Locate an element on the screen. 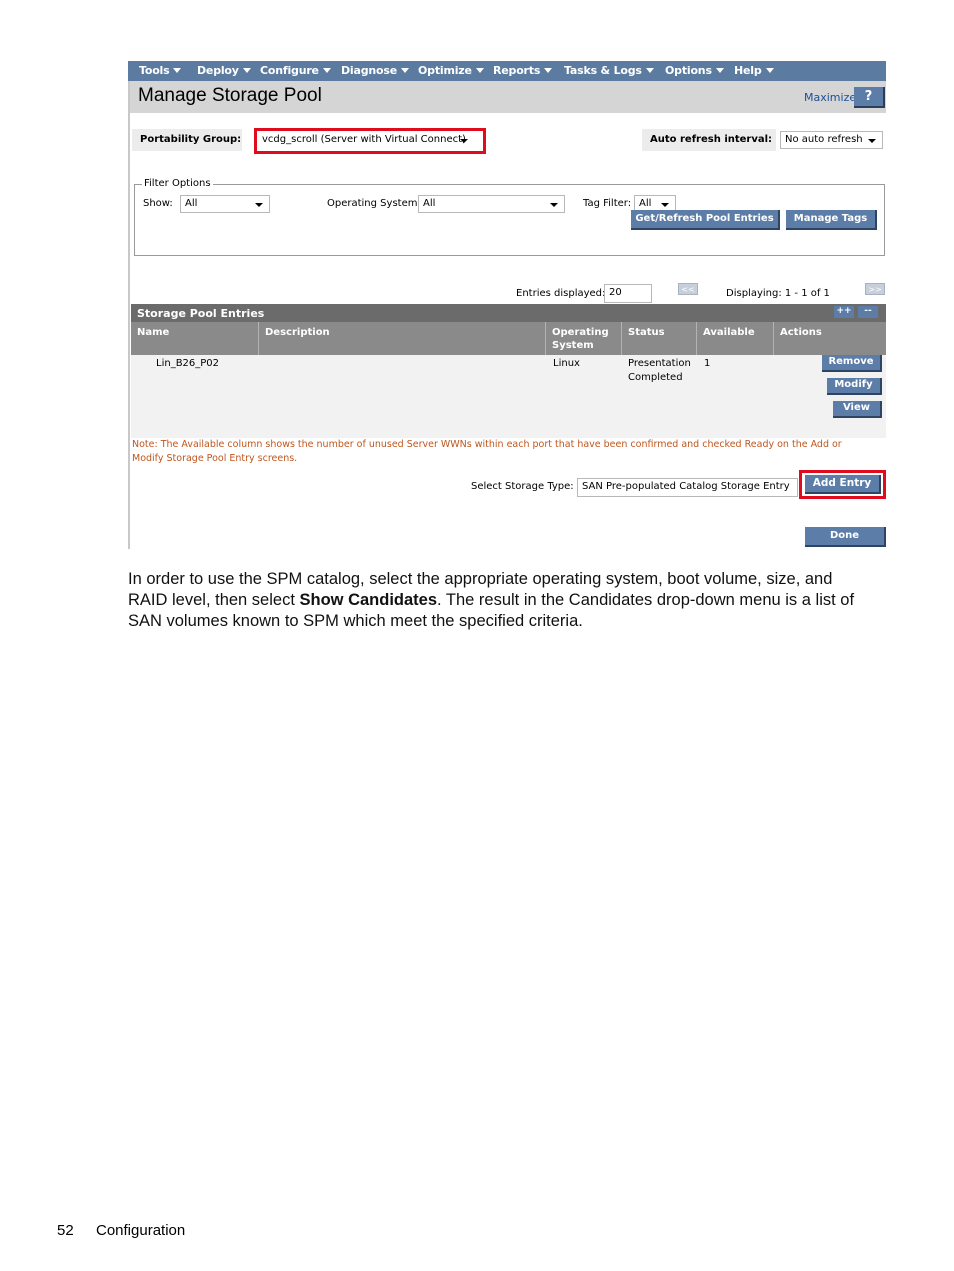 The width and height of the screenshot is (954, 1271). manage-tags-button: Manage Tags is located at coordinates (831, 220).